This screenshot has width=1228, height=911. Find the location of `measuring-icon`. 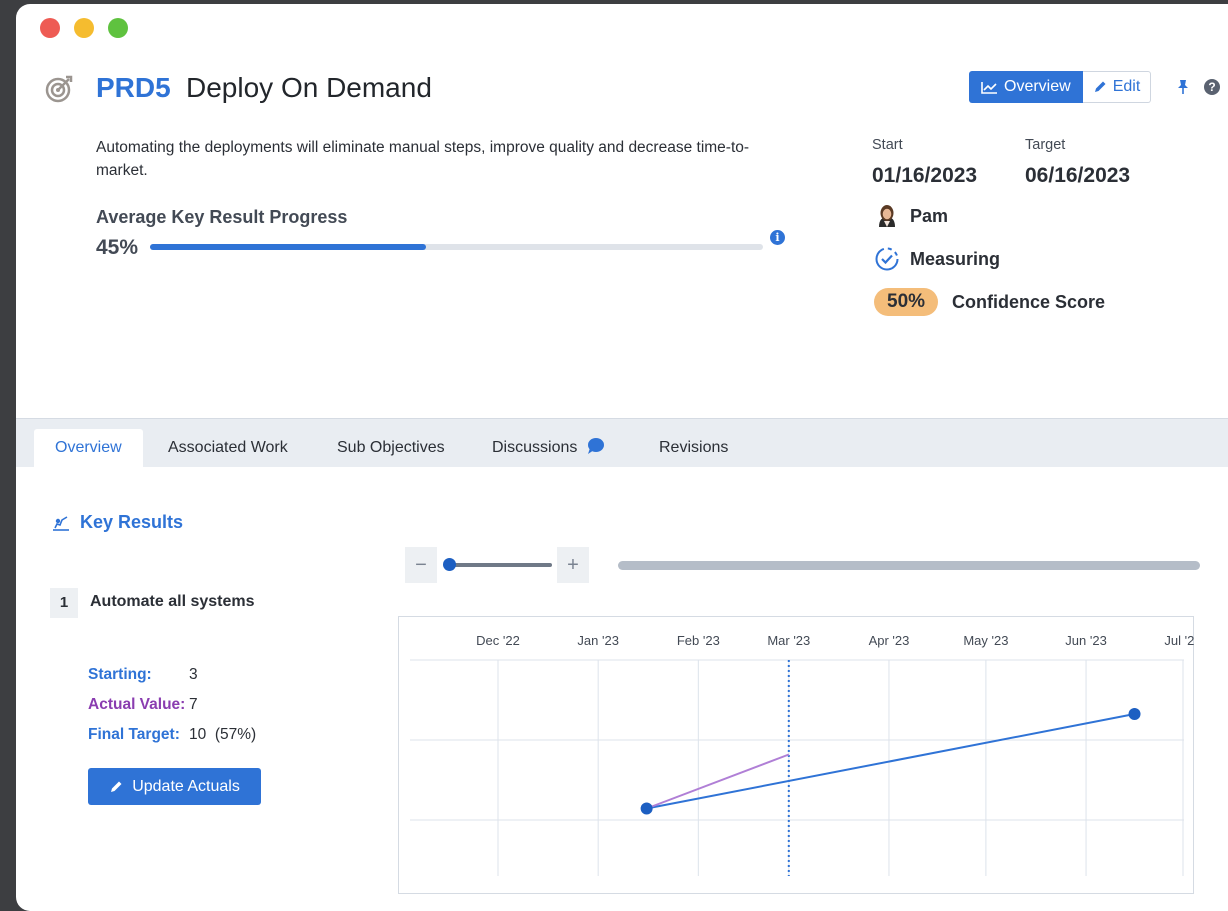

measuring-icon is located at coordinates (887, 259).